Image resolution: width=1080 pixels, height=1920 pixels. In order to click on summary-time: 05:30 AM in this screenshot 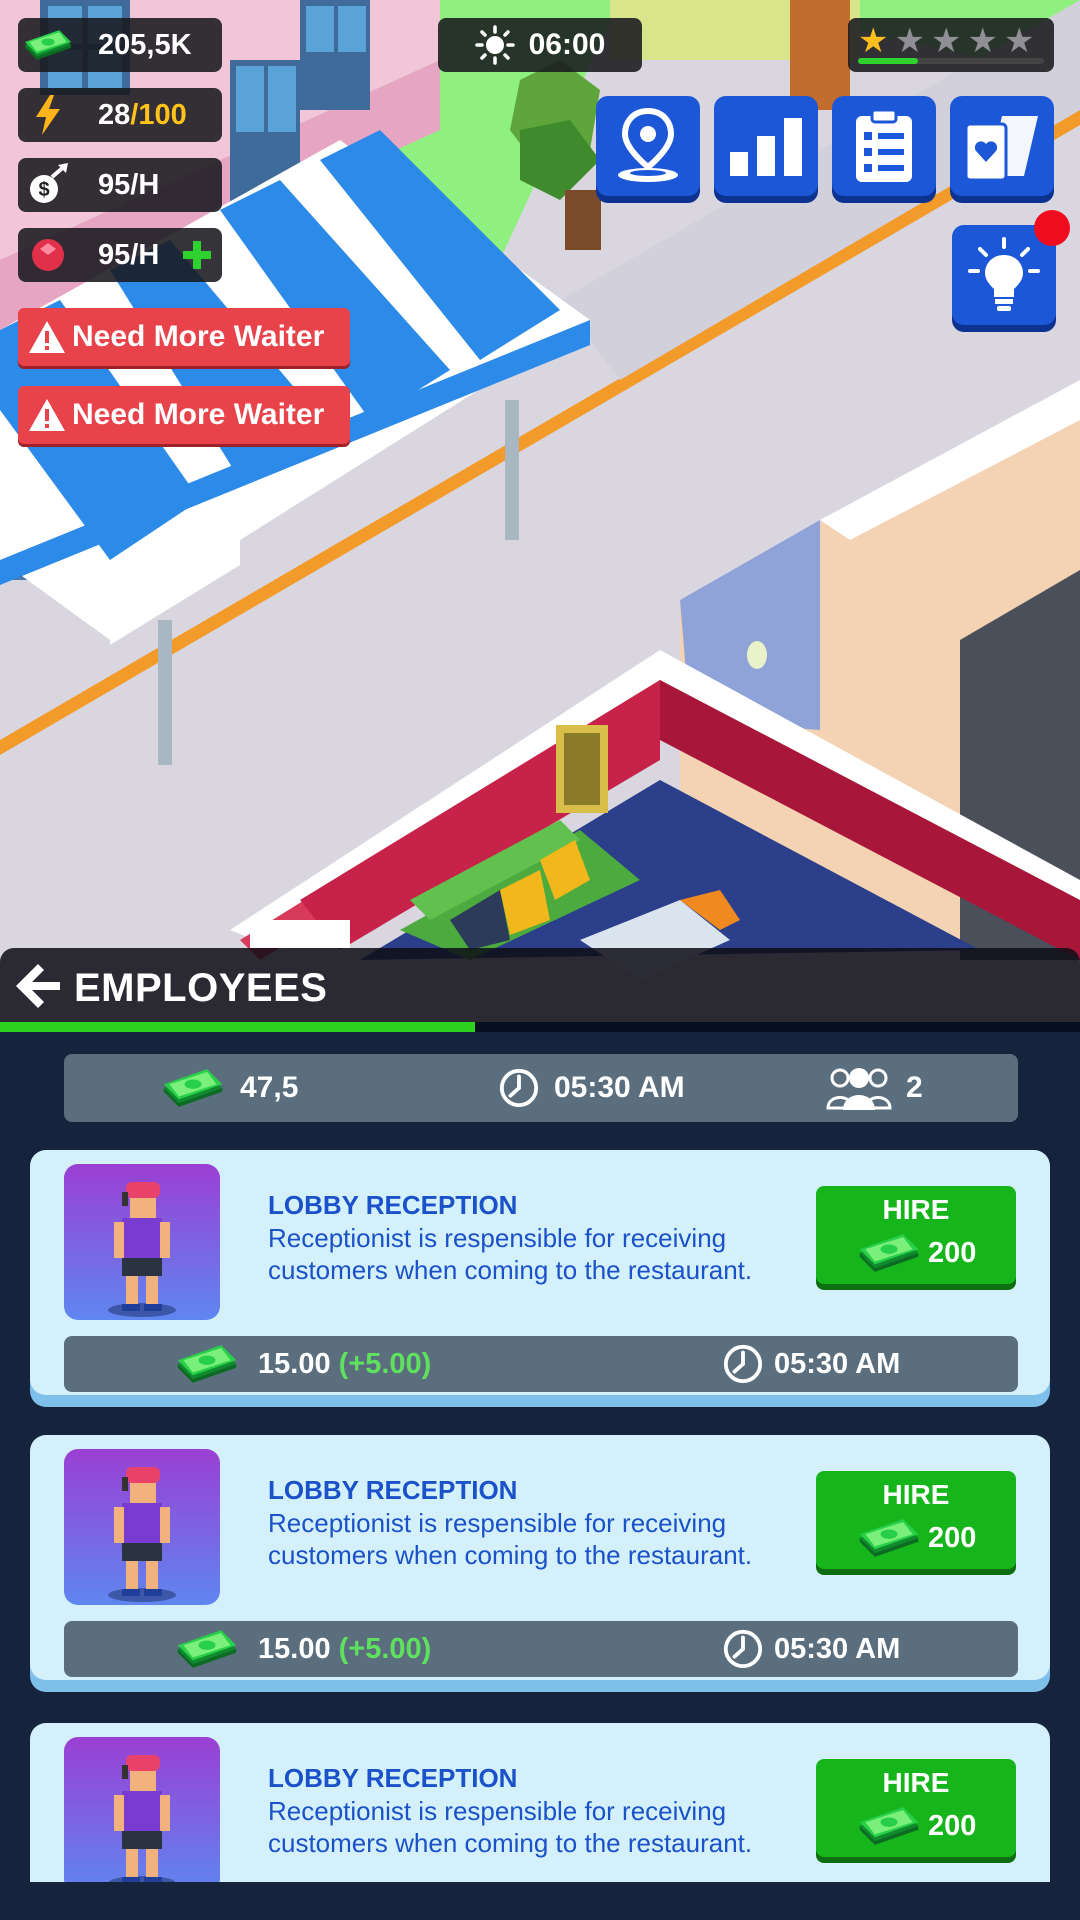, I will do `click(591, 1088)`.